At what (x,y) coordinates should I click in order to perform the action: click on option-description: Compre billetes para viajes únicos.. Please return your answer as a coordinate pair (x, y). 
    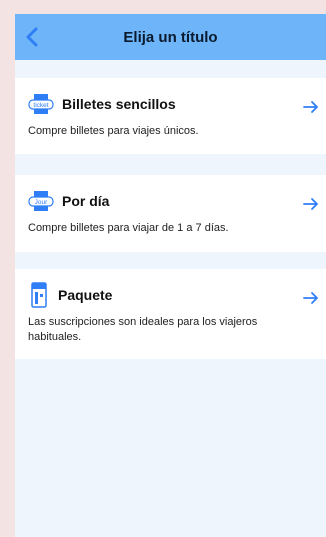
    Looking at the image, I should click on (113, 131).